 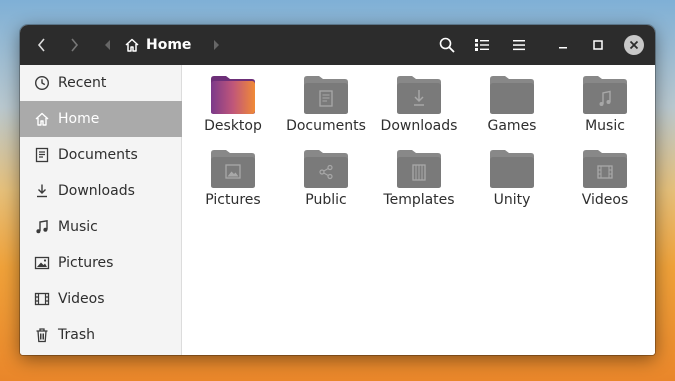 I want to click on file-item-videos: Videos, so click(x=605, y=174).